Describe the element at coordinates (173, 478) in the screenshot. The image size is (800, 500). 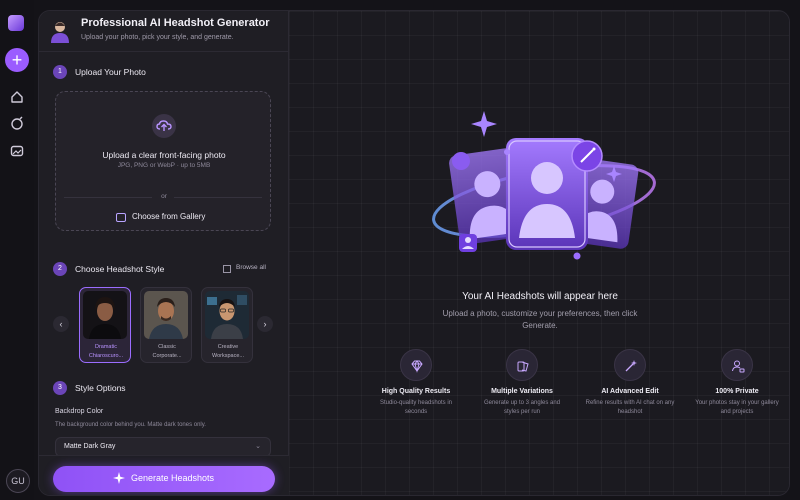
I see `generate-label: Generate Headshots` at that location.